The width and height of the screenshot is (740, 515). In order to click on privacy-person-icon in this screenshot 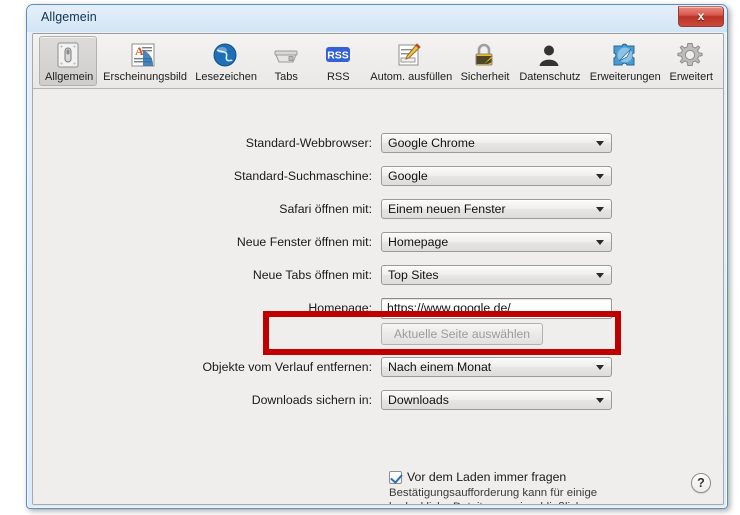, I will do `click(548, 55)`.